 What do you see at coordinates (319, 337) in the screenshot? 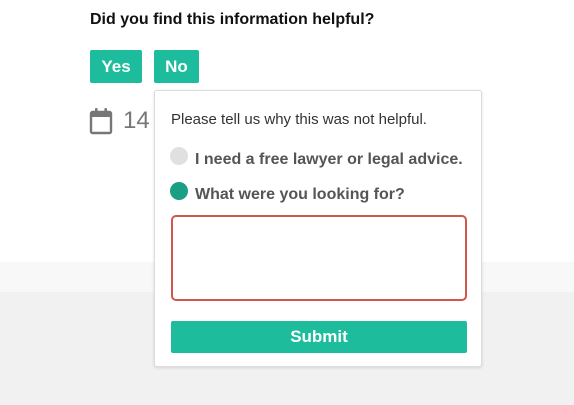
I see `submit-button: Submit` at bounding box center [319, 337].